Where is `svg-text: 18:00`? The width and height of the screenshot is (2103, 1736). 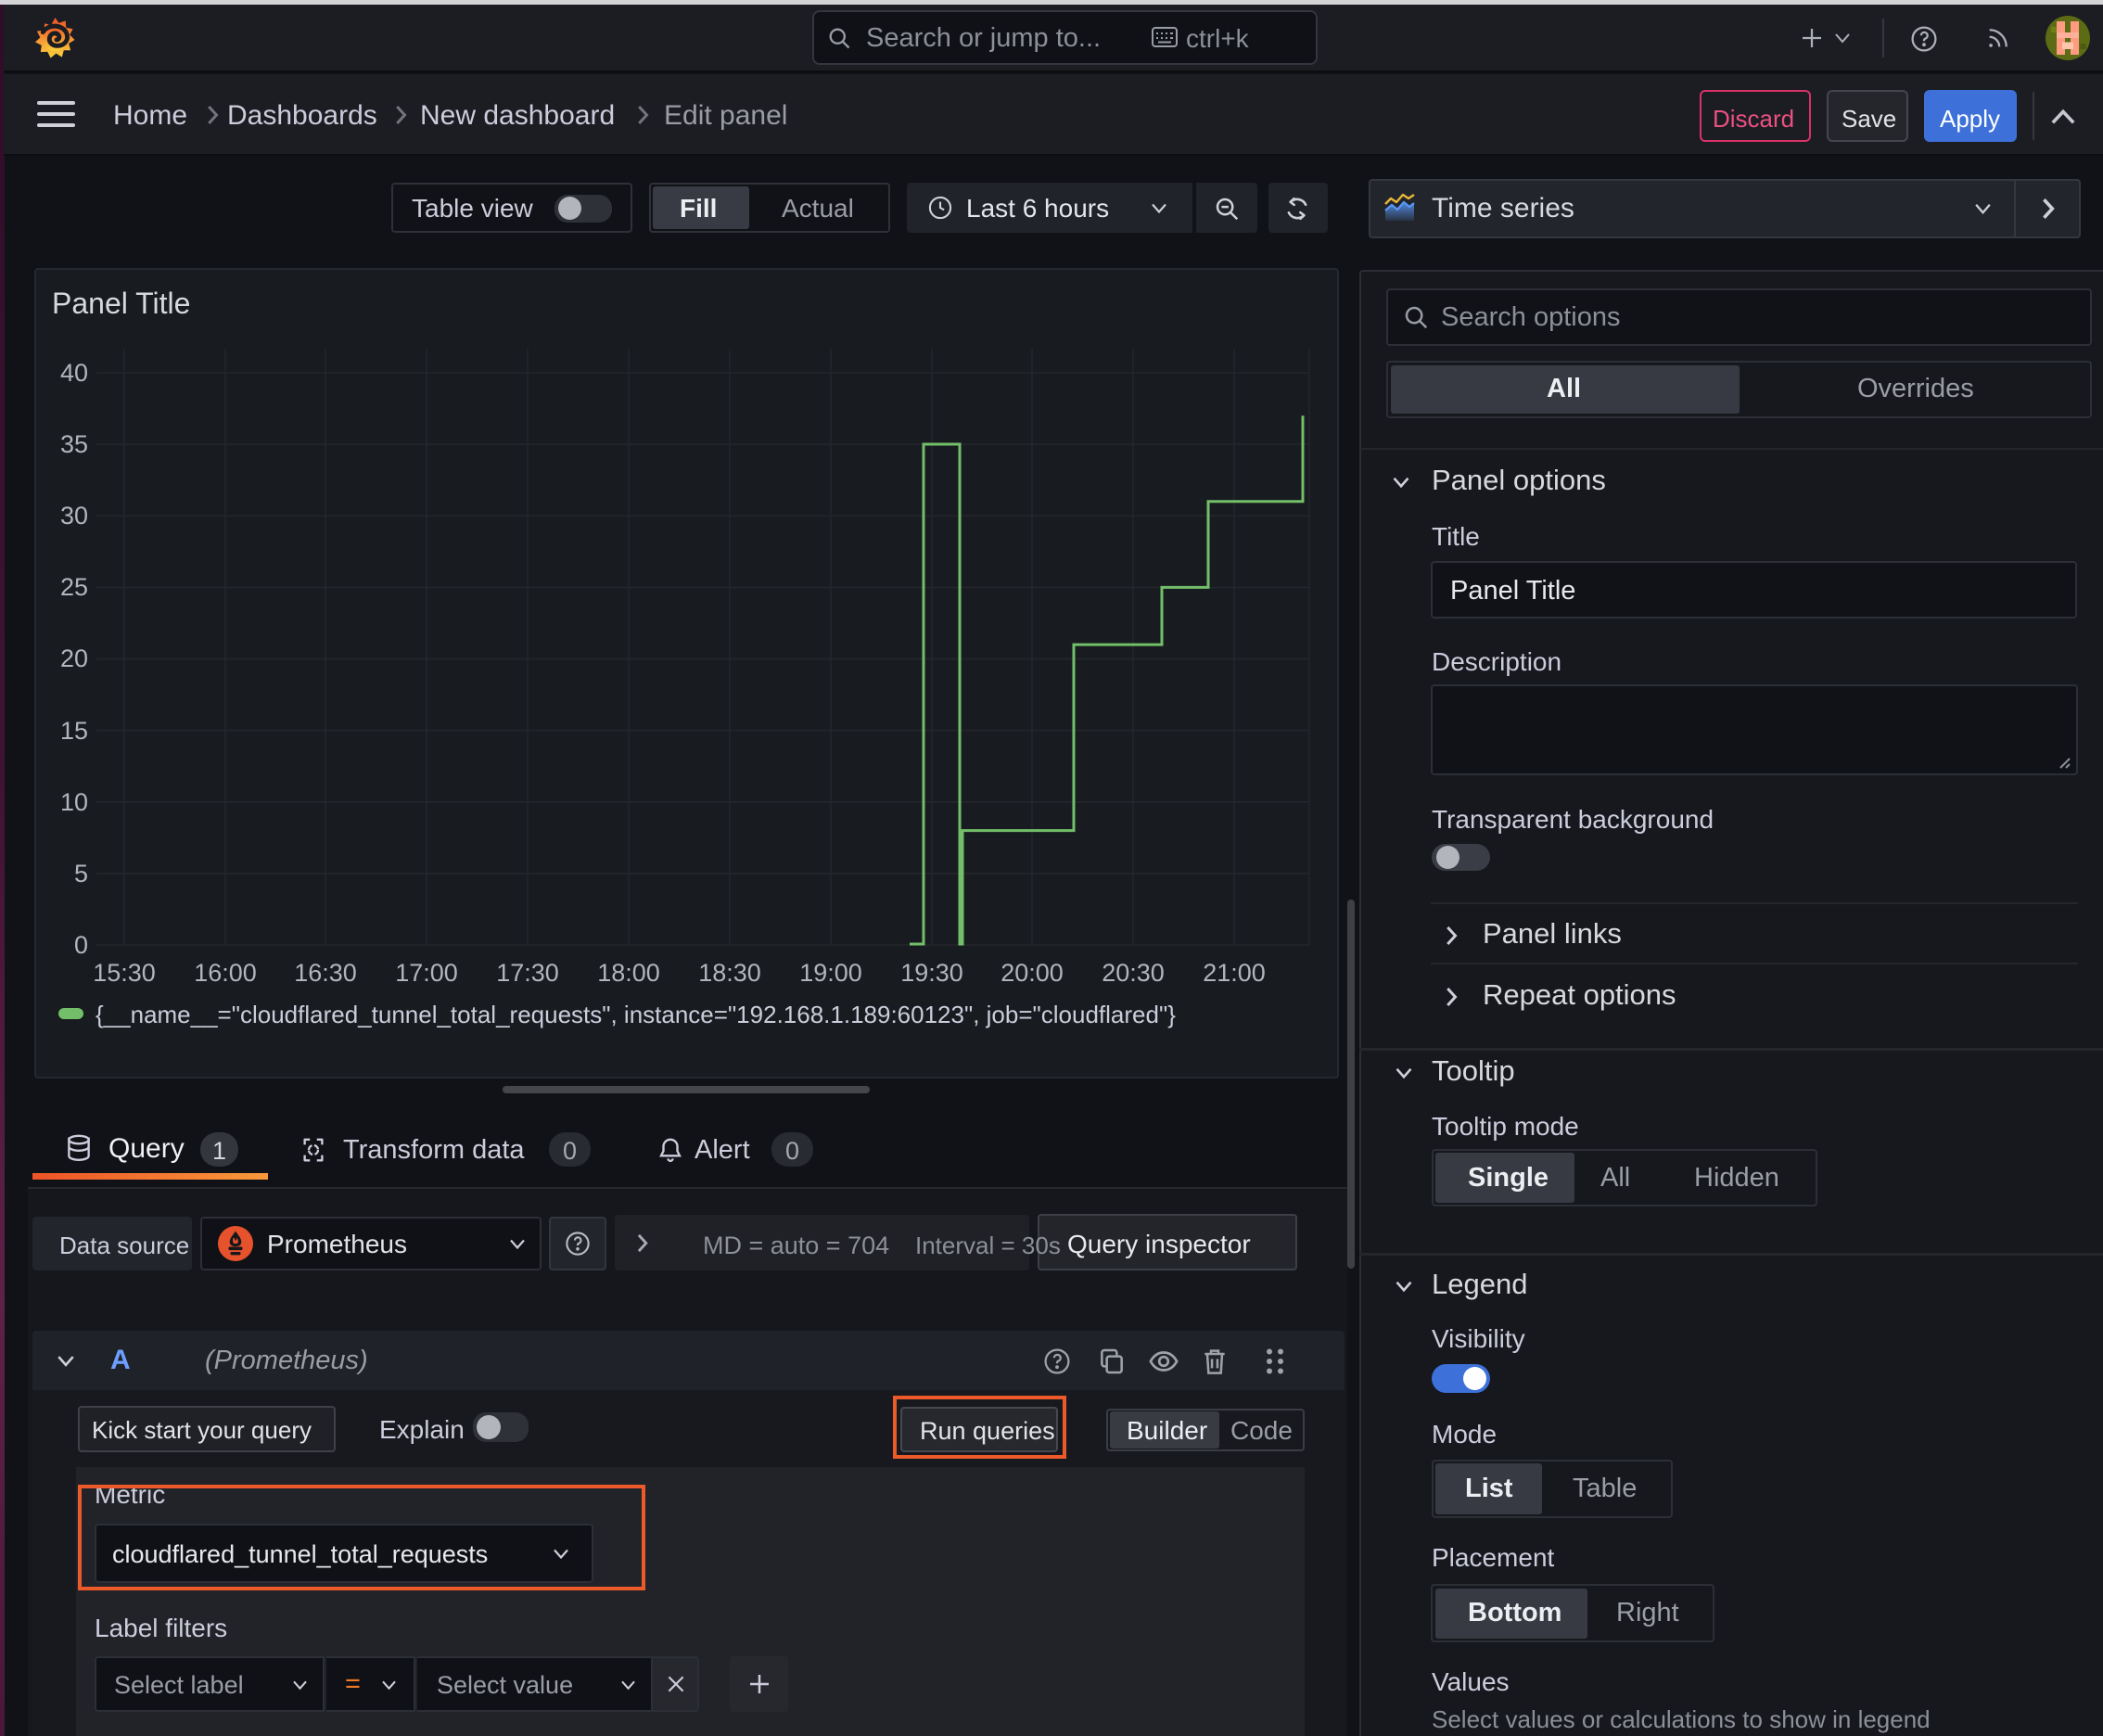 svg-text: 18:00 is located at coordinates (628, 973).